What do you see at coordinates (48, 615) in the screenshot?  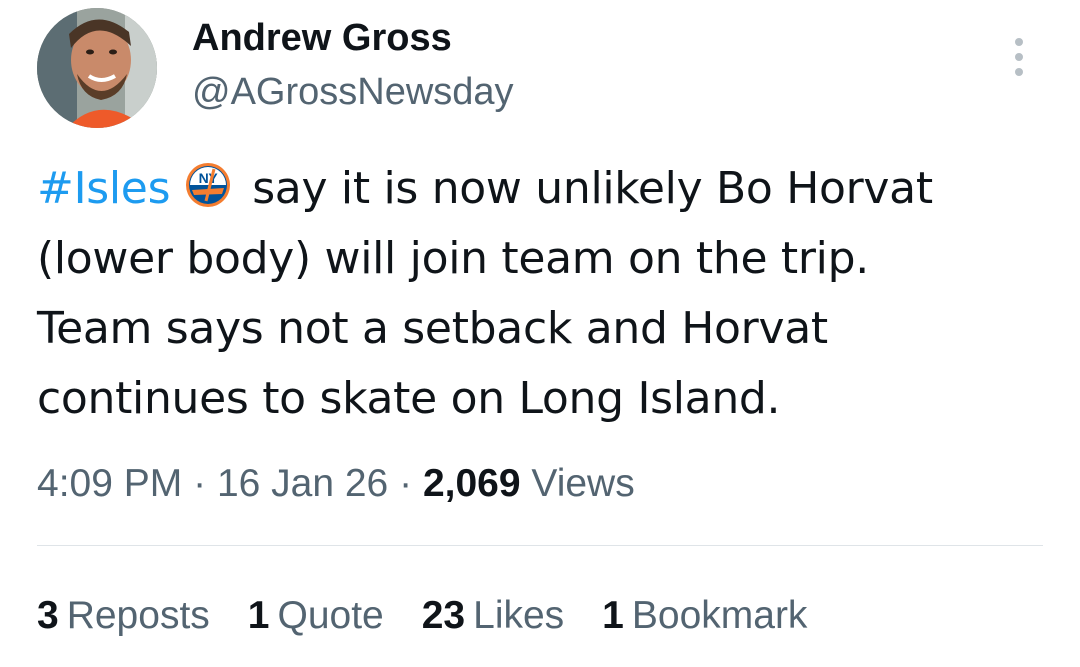 I see `reposts-count: 3` at bounding box center [48, 615].